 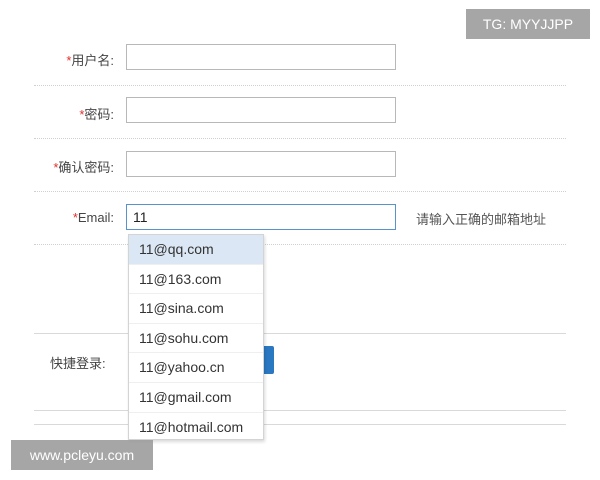 What do you see at coordinates (528, 24) in the screenshot?
I see `watermark-top-right: TG: MYYJJPP` at bounding box center [528, 24].